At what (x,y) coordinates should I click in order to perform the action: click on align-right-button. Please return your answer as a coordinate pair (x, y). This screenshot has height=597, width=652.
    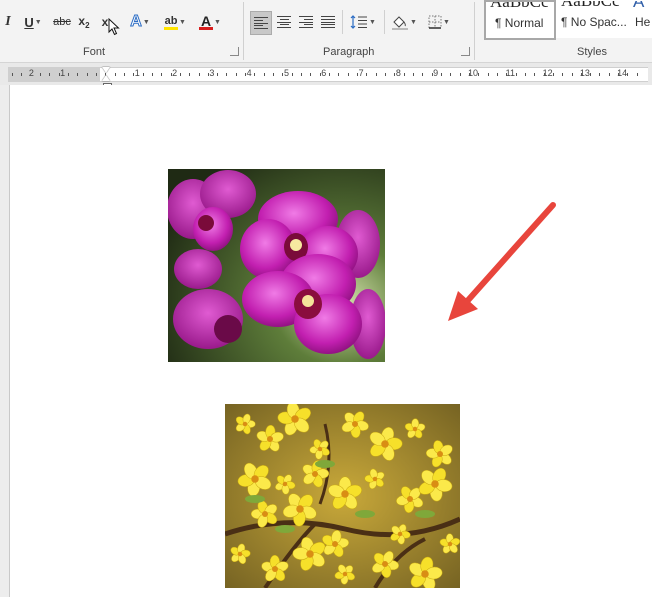
    Looking at the image, I should click on (306, 22).